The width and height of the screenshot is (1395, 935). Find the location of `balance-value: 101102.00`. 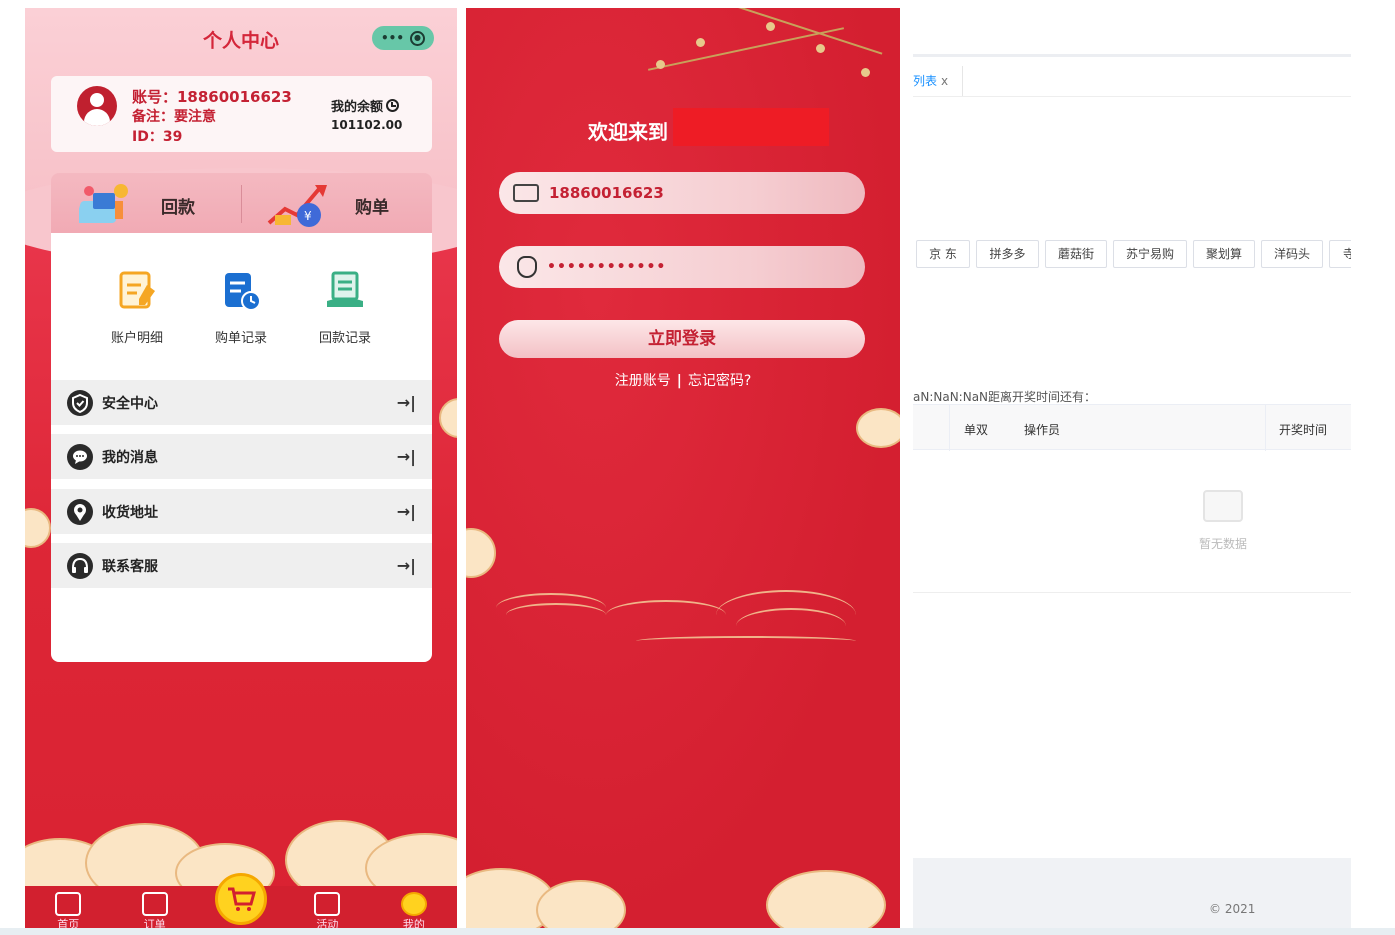

balance-value: 101102.00 is located at coordinates (367, 125).